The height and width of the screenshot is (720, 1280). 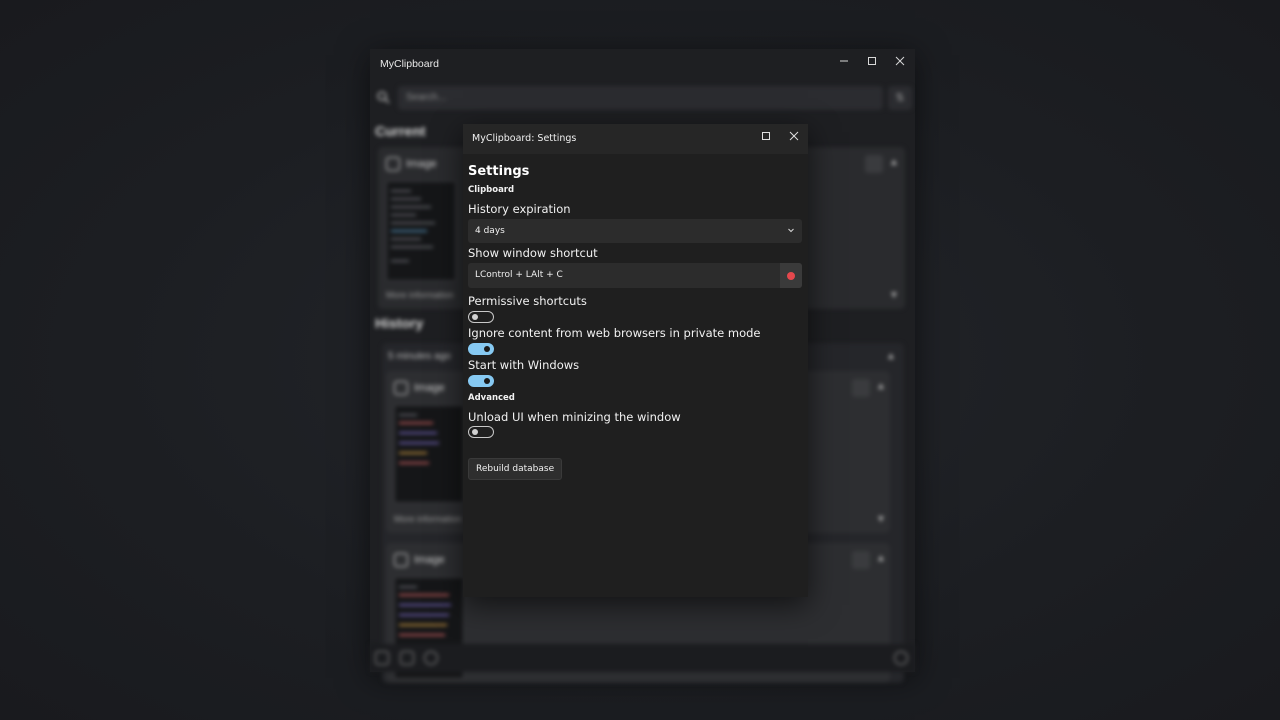 What do you see at coordinates (481, 317) in the screenshot?
I see `permissive-shortcuts-toggle` at bounding box center [481, 317].